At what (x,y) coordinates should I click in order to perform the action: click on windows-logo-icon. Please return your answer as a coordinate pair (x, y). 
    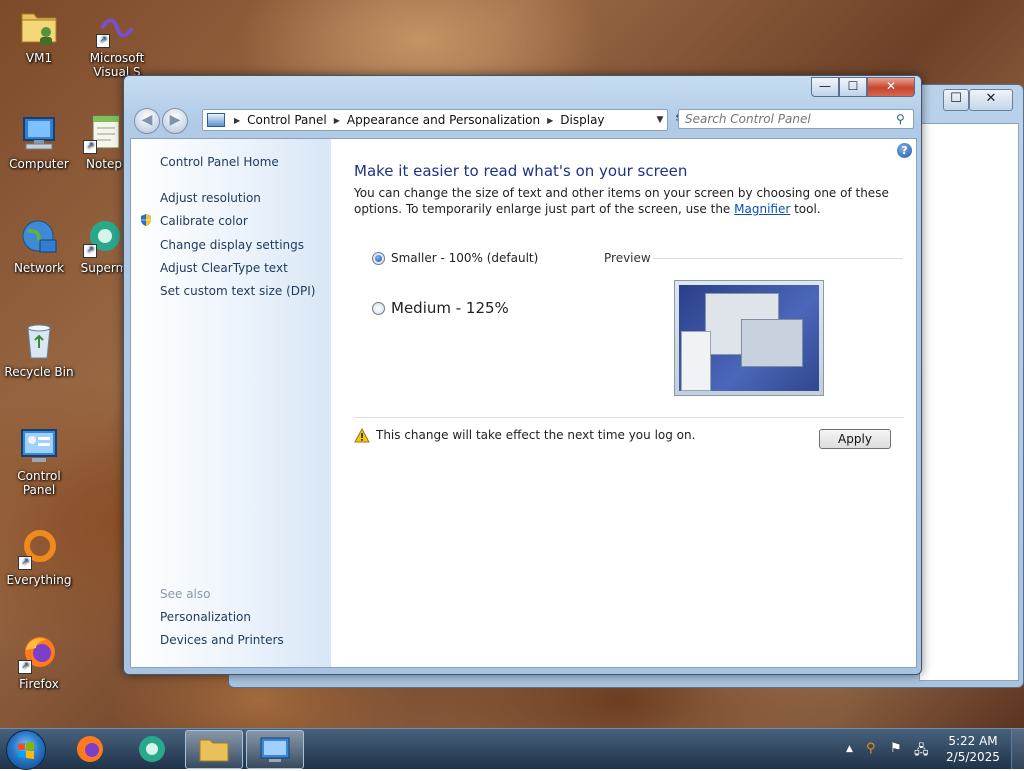
    Looking at the image, I should click on (26, 750).